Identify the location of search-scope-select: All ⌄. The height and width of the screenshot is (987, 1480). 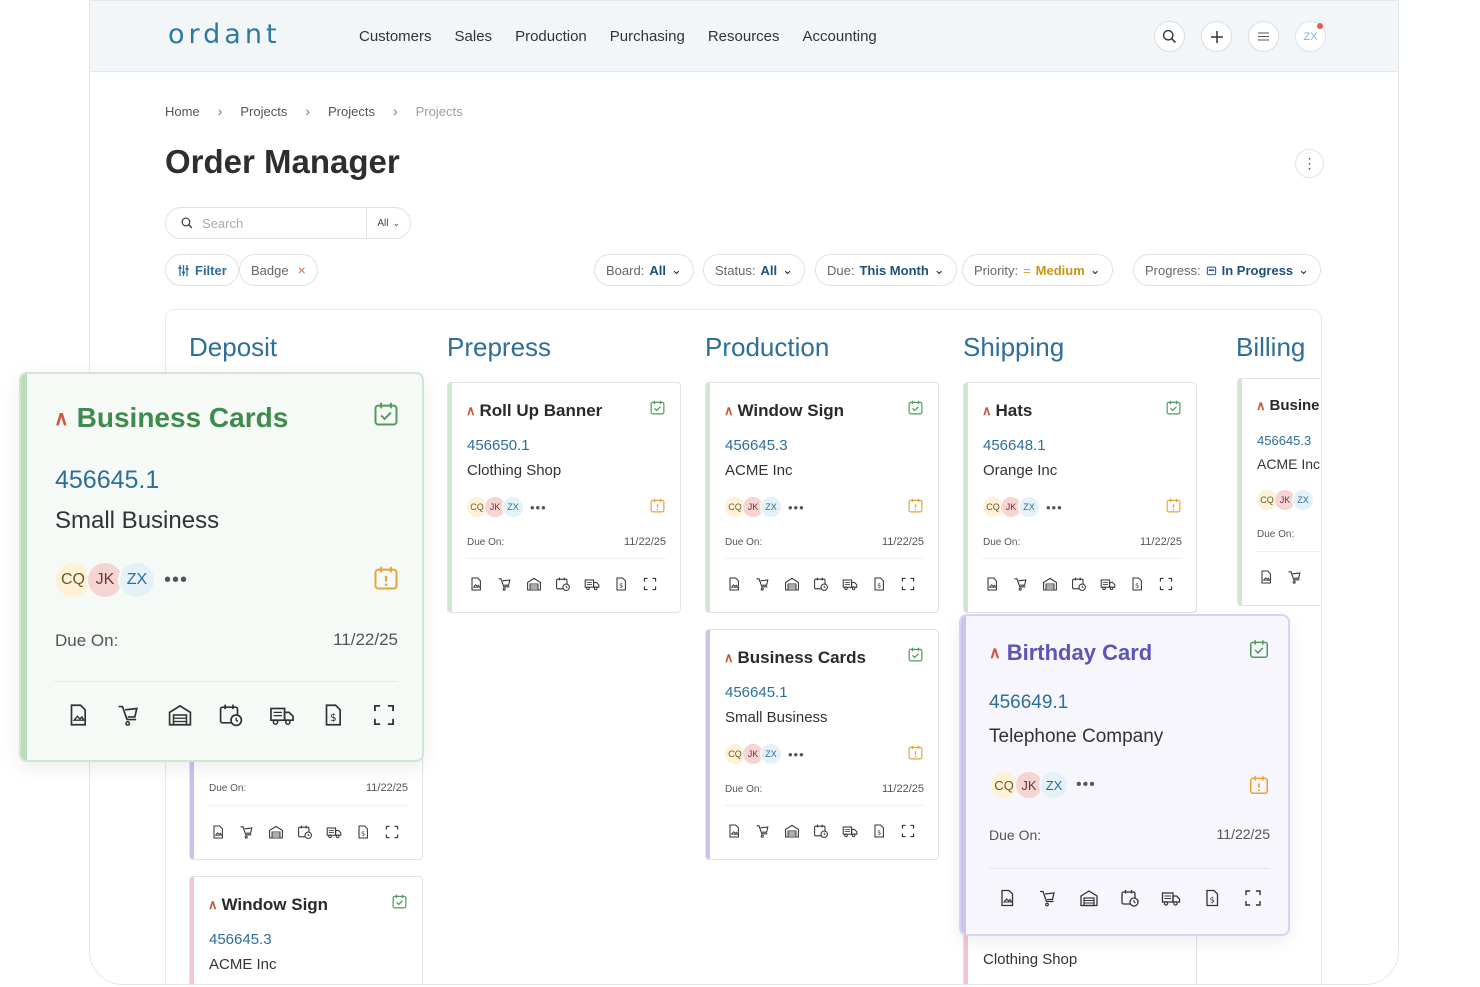
(388, 223).